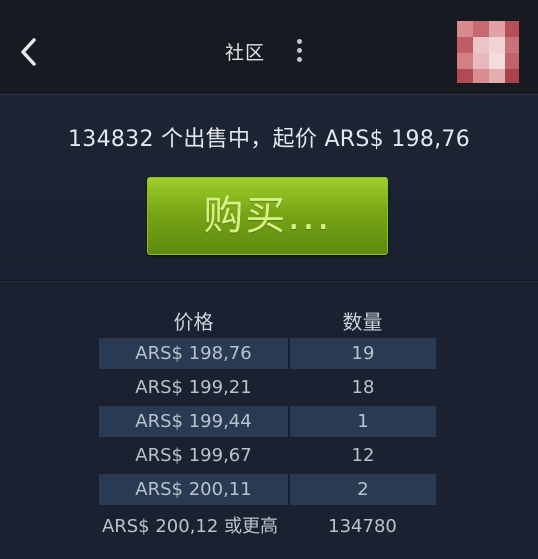 The width and height of the screenshot is (538, 559). What do you see at coordinates (299, 52) in the screenshot?
I see `more-vertical-icon` at bounding box center [299, 52].